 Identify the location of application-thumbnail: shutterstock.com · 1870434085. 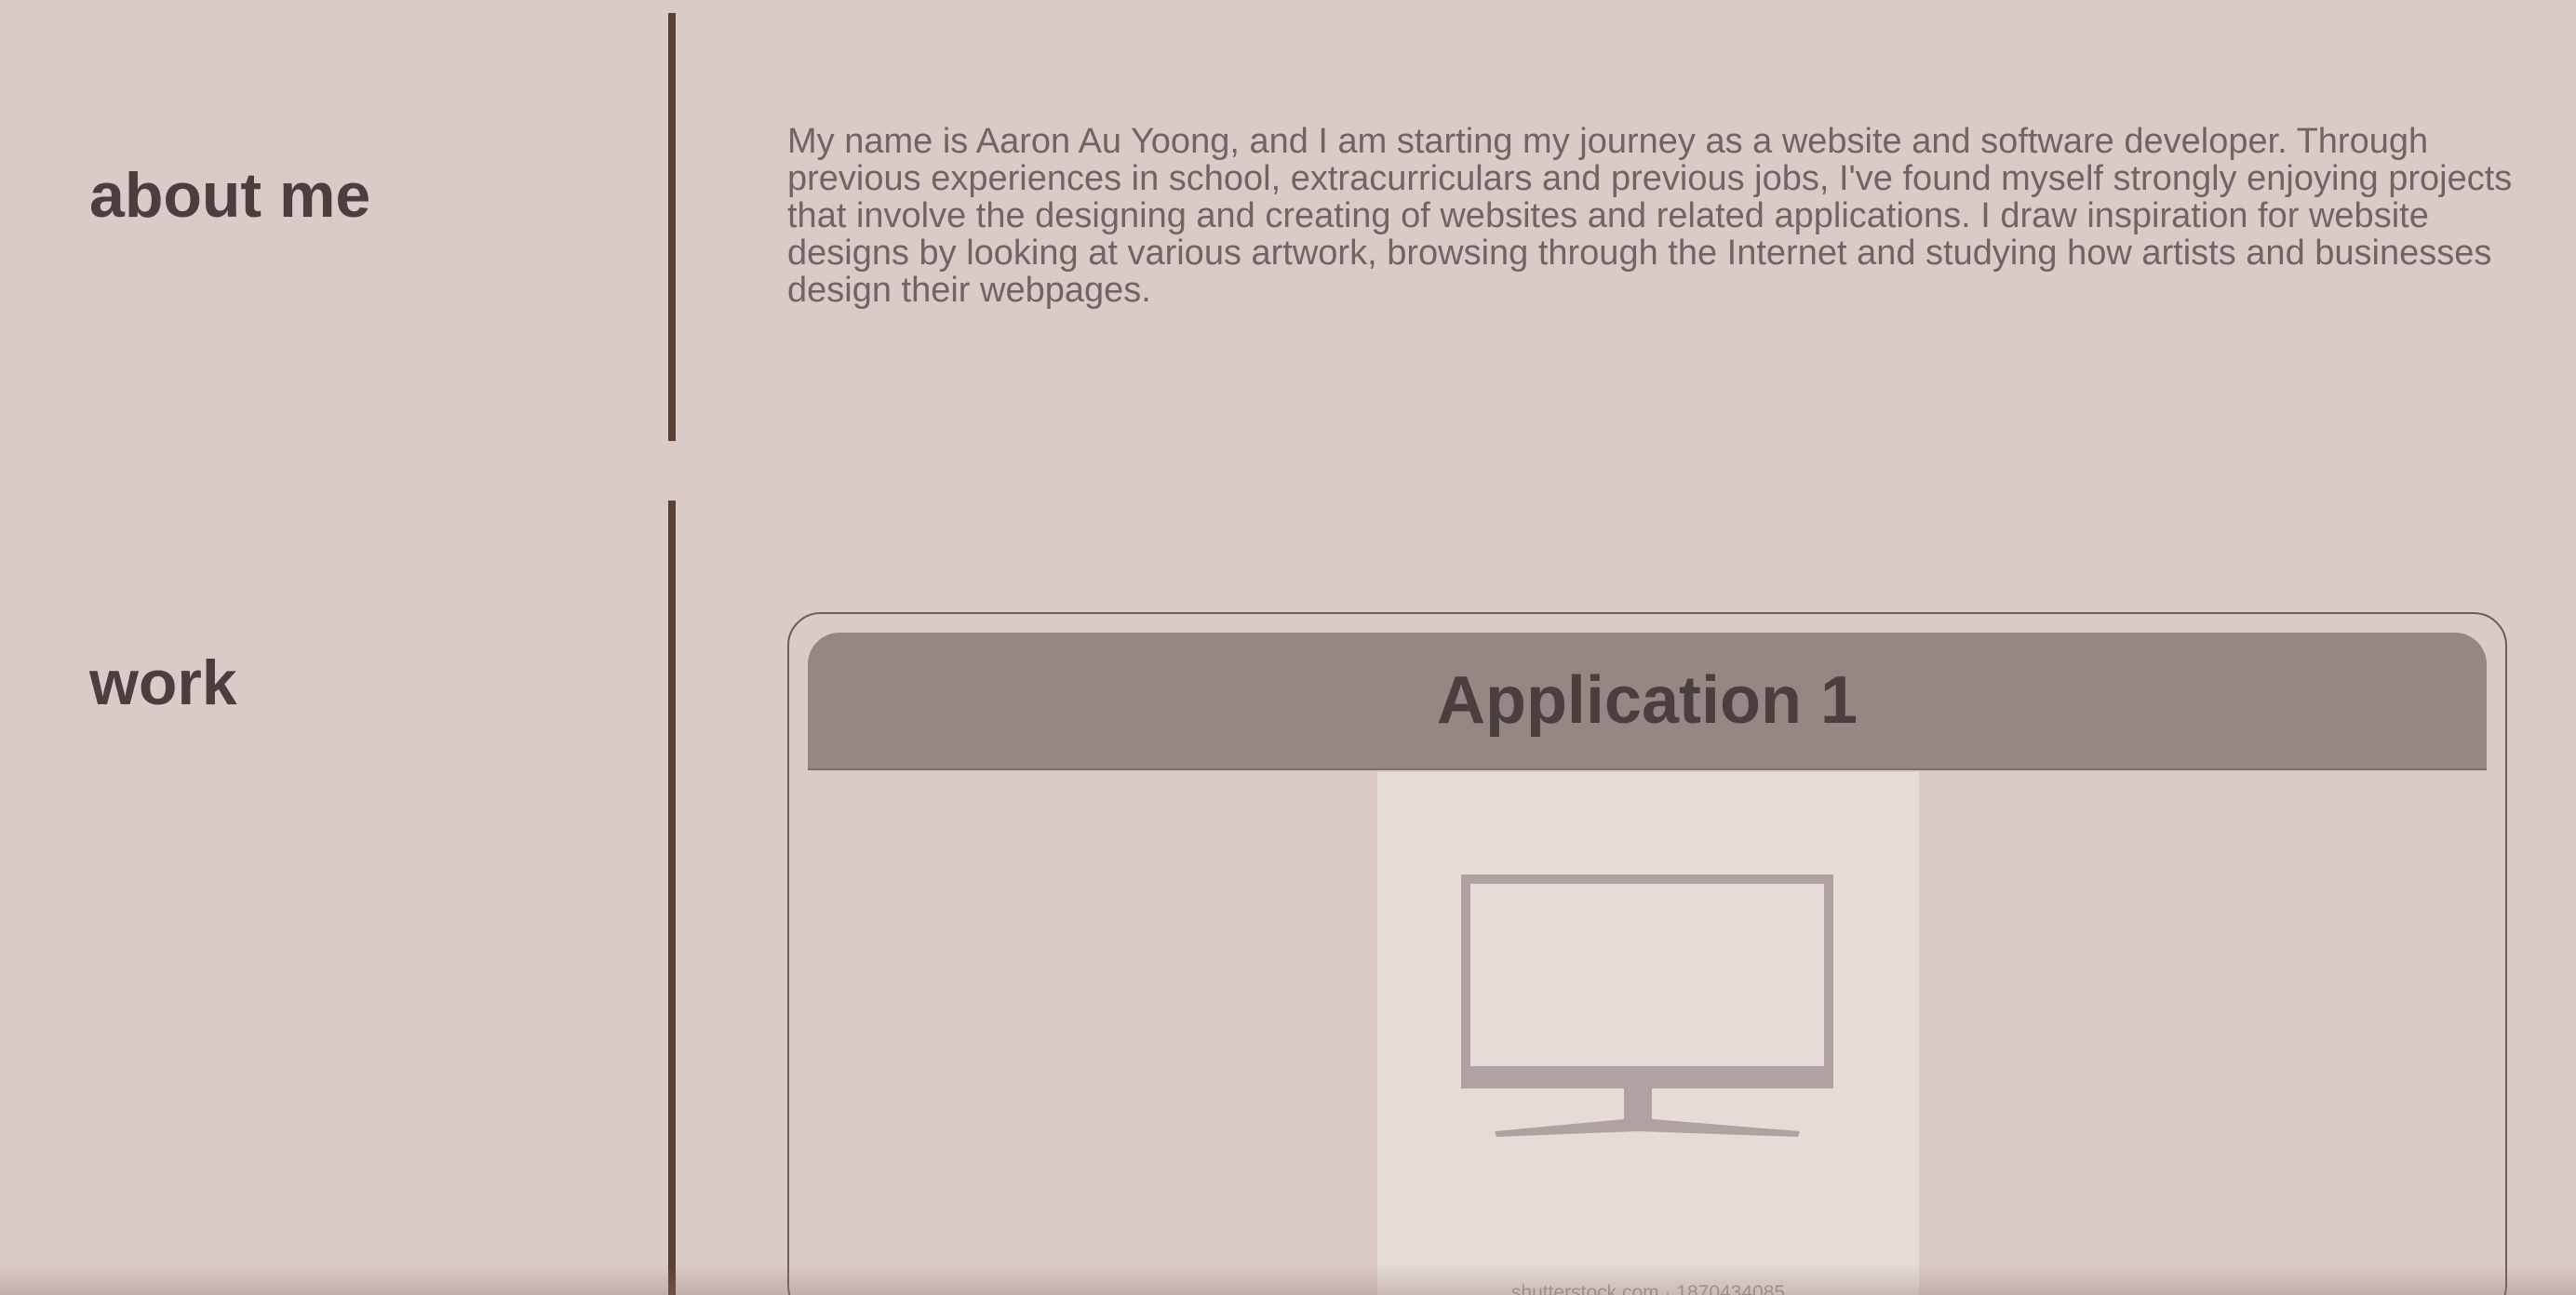
(1648, 1034).